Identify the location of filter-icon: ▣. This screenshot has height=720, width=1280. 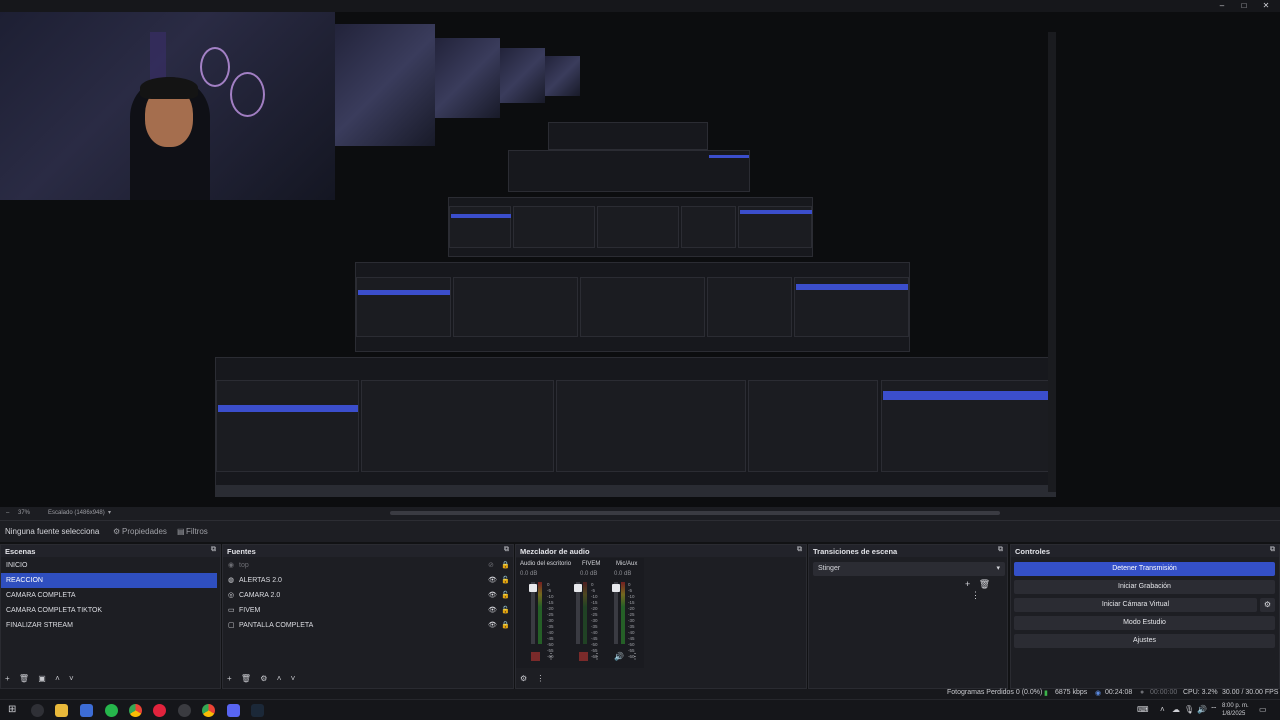
(42, 678).